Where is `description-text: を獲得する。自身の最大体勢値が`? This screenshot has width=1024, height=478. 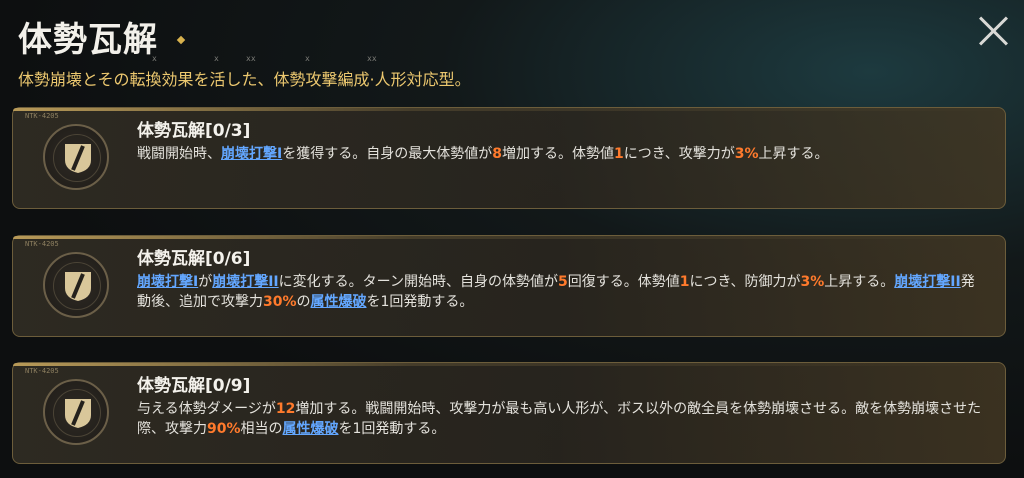 description-text: を獲得する。自身の最大体勢値が is located at coordinates (387, 154).